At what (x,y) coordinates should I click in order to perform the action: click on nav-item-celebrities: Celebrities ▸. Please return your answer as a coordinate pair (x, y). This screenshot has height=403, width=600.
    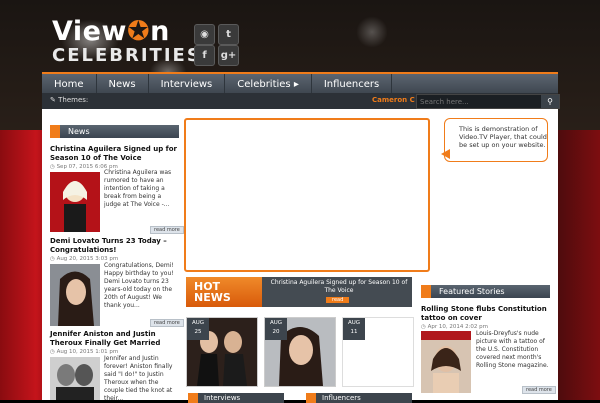
    Looking at the image, I should click on (268, 84).